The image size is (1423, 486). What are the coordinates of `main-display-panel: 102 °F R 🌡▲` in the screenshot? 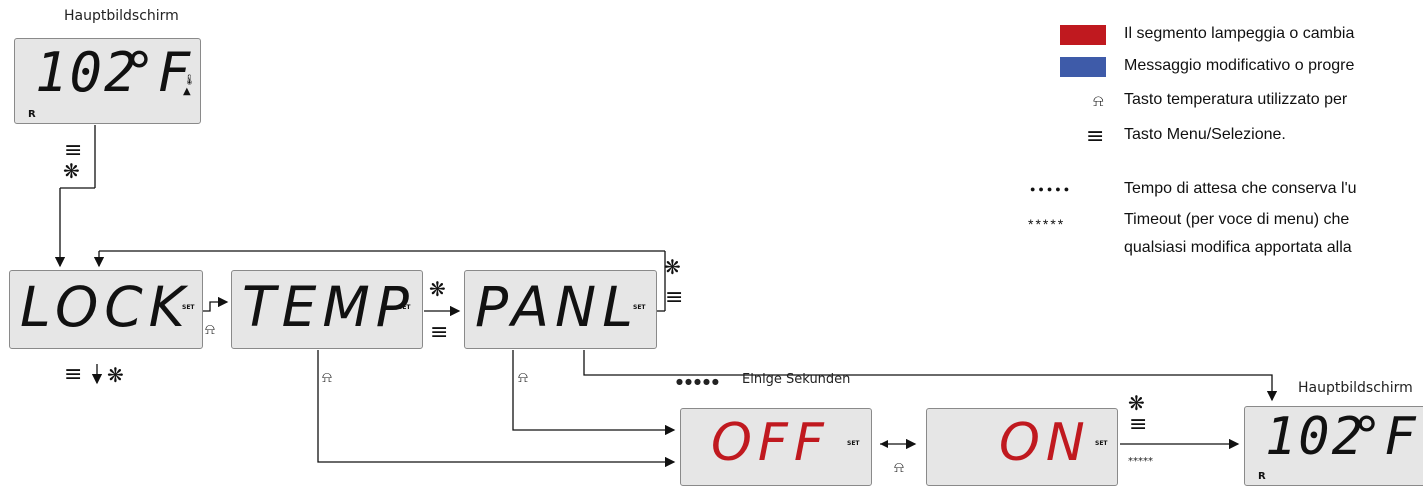 It's located at (107, 81).